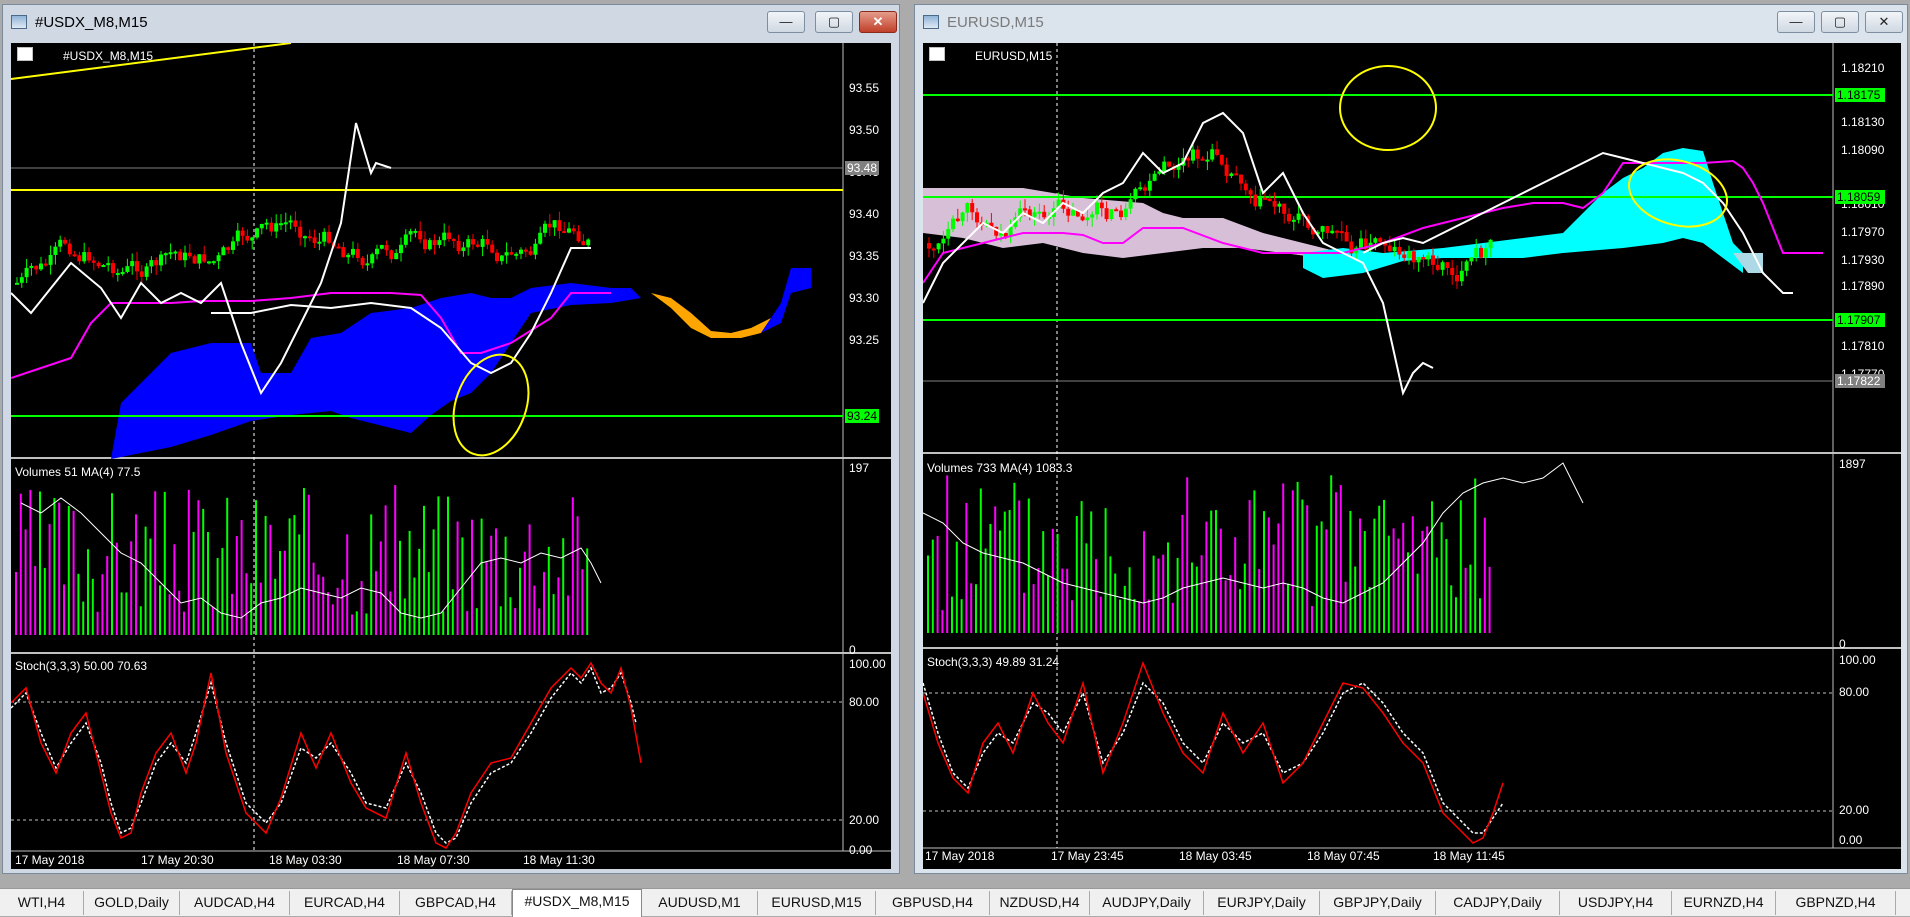  Describe the element at coordinates (1860, 95) in the screenshot. I see `upper-level-marker: 1.18175` at that location.